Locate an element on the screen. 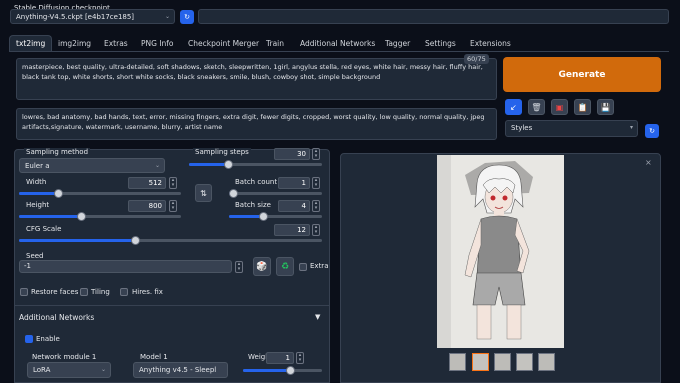 This screenshot has width=680, height=383. additional-networks-title: Additional Networks is located at coordinates (57, 317).